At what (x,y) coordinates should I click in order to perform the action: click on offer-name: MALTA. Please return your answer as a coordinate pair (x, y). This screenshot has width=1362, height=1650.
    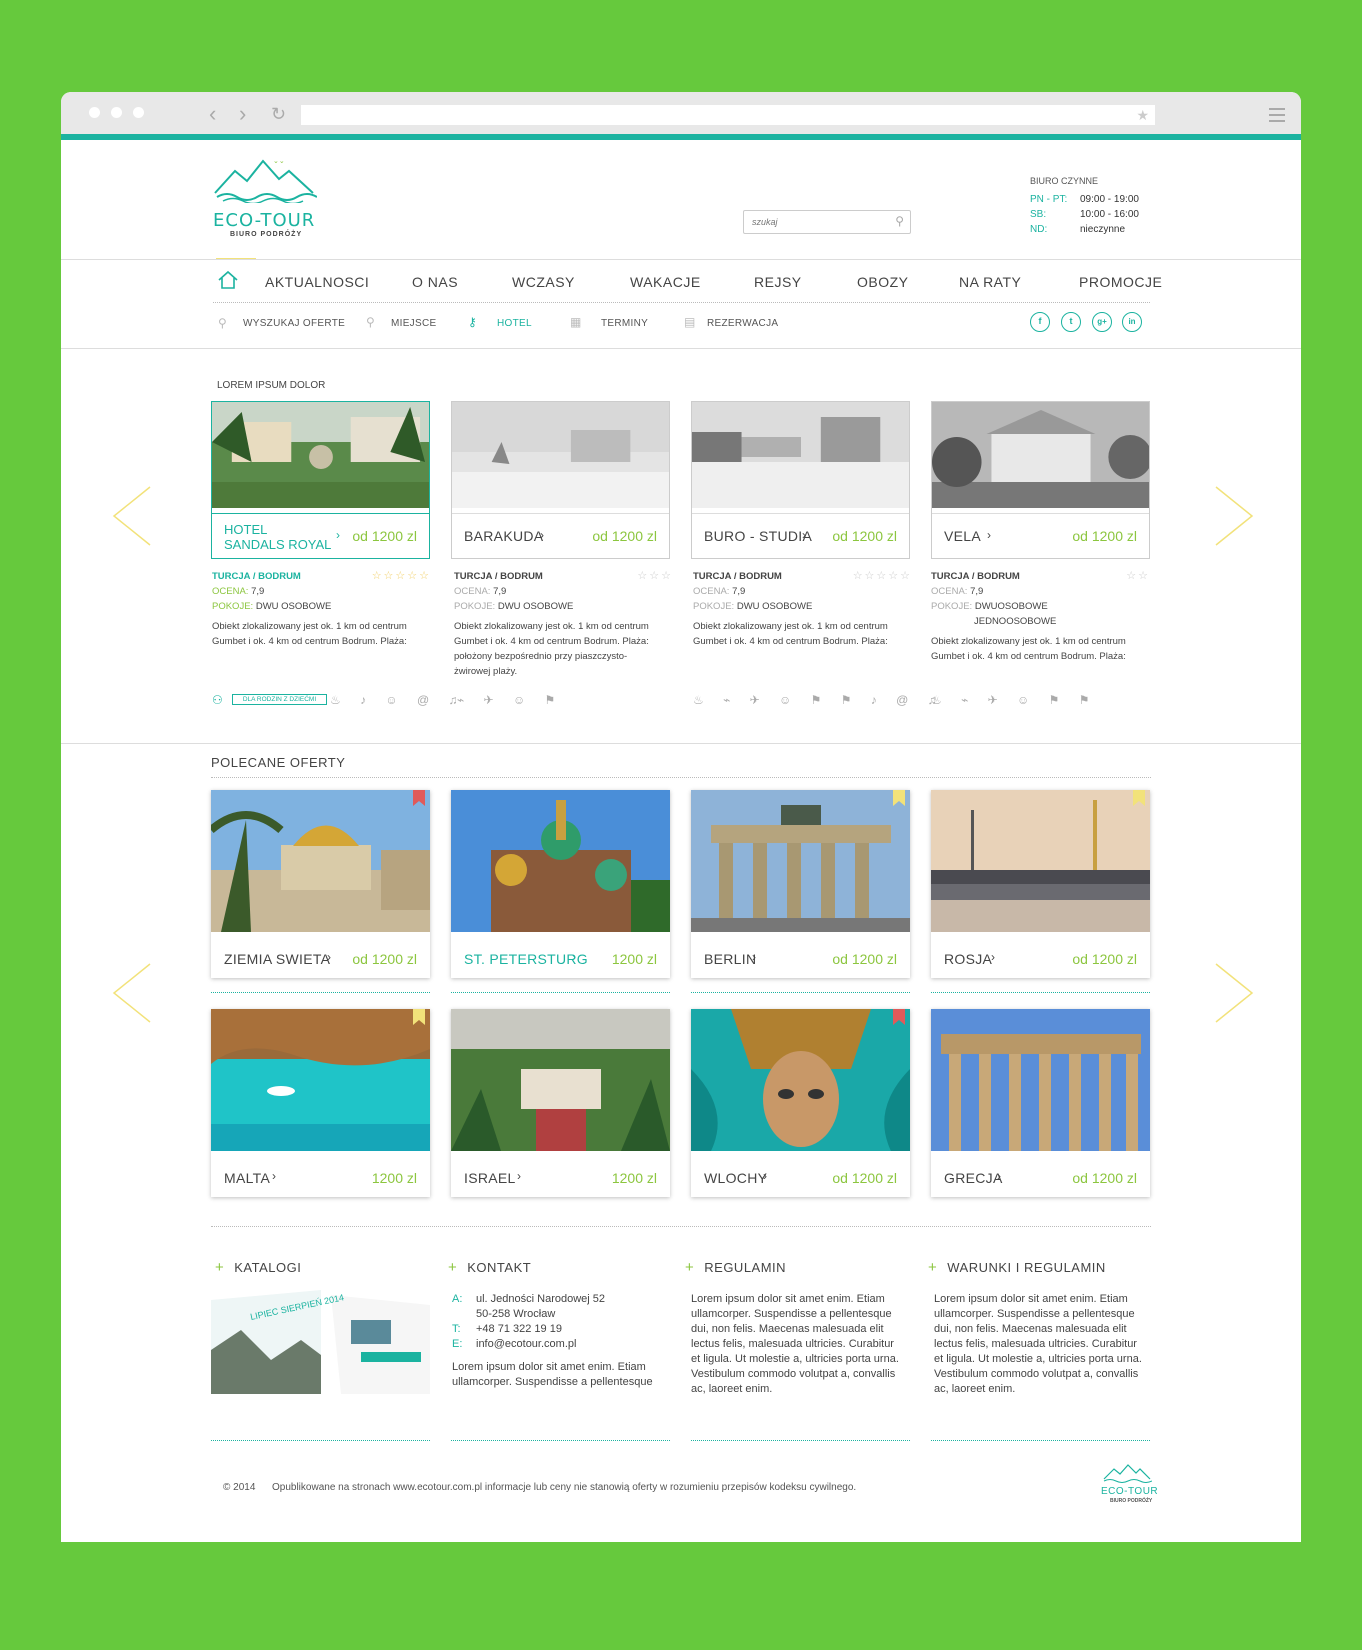
    Looking at the image, I should click on (247, 1178).